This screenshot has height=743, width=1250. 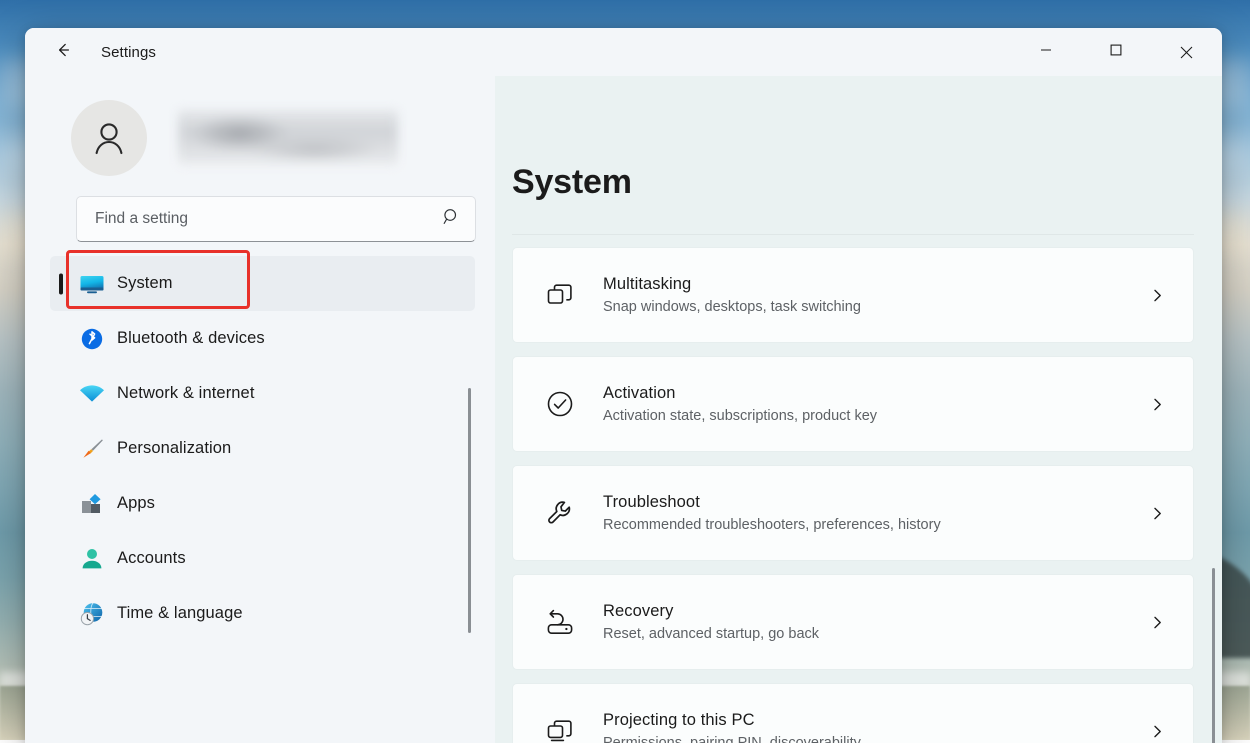 What do you see at coordinates (623, 52) in the screenshot?
I see `title-bar: Settings` at bounding box center [623, 52].